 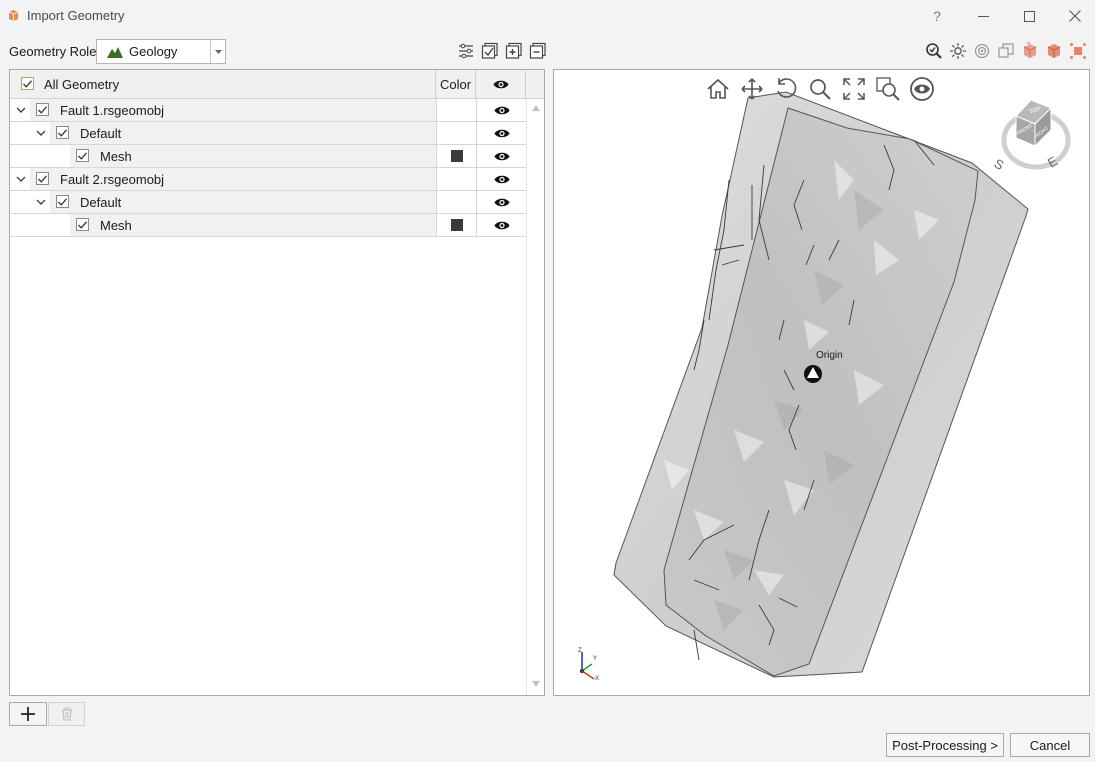 I want to click on cancel-button: Cancel, so click(x=1050, y=745).